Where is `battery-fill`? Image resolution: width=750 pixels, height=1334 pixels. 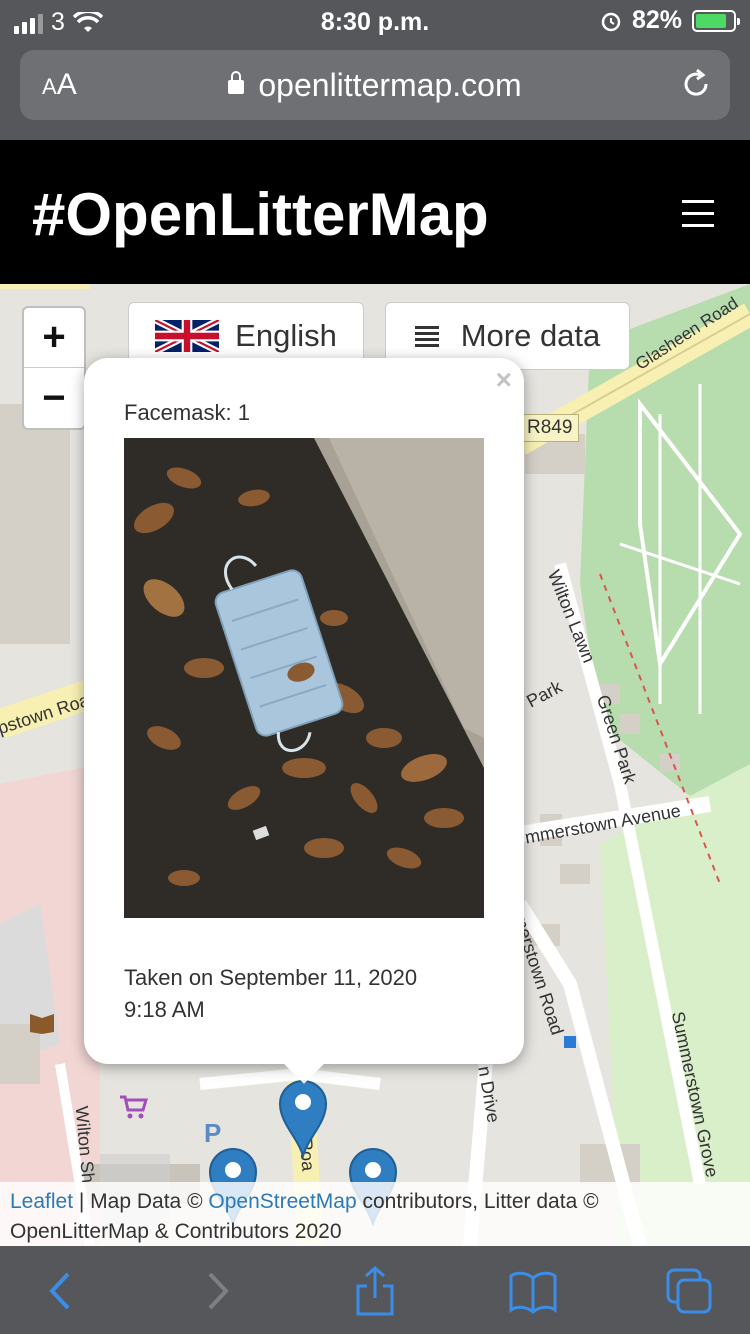
battery-fill is located at coordinates (711, 20).